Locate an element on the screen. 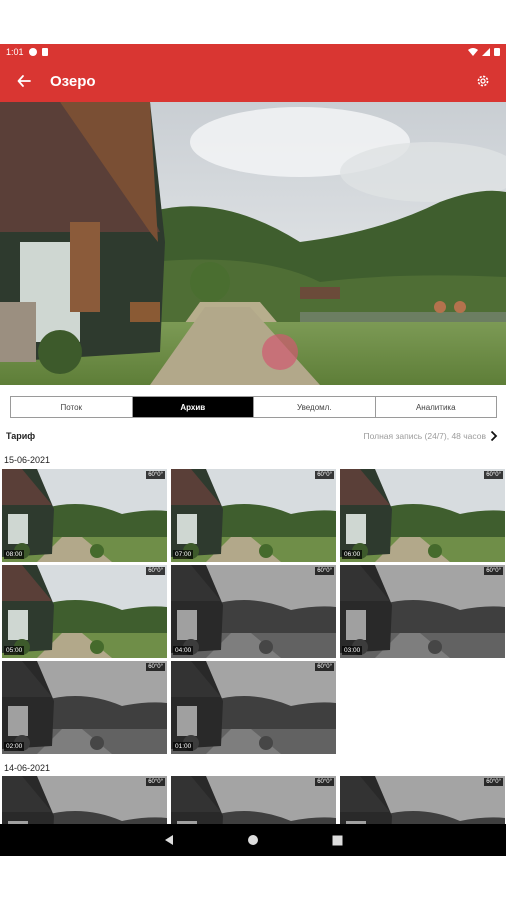 This screenshot has height=900, width=506. app-bar: Озеро is located at coordinates (253, 81).